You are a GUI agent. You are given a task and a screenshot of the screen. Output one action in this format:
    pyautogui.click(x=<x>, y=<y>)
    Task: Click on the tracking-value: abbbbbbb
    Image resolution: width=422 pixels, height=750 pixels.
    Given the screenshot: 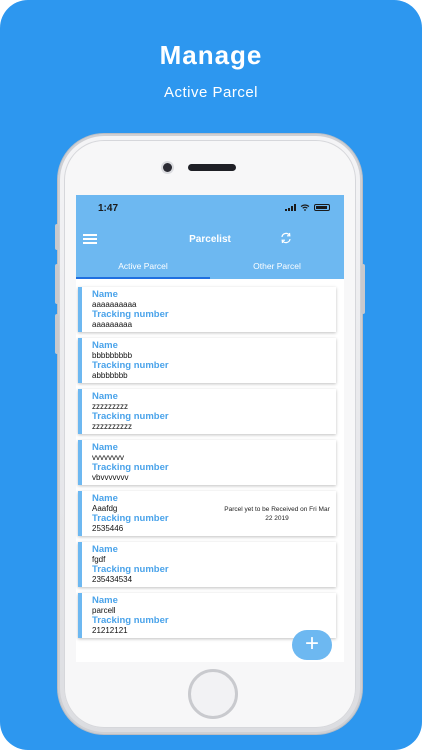 What is the action you would take?
    pyautogui.click(x=110, y=375)
    